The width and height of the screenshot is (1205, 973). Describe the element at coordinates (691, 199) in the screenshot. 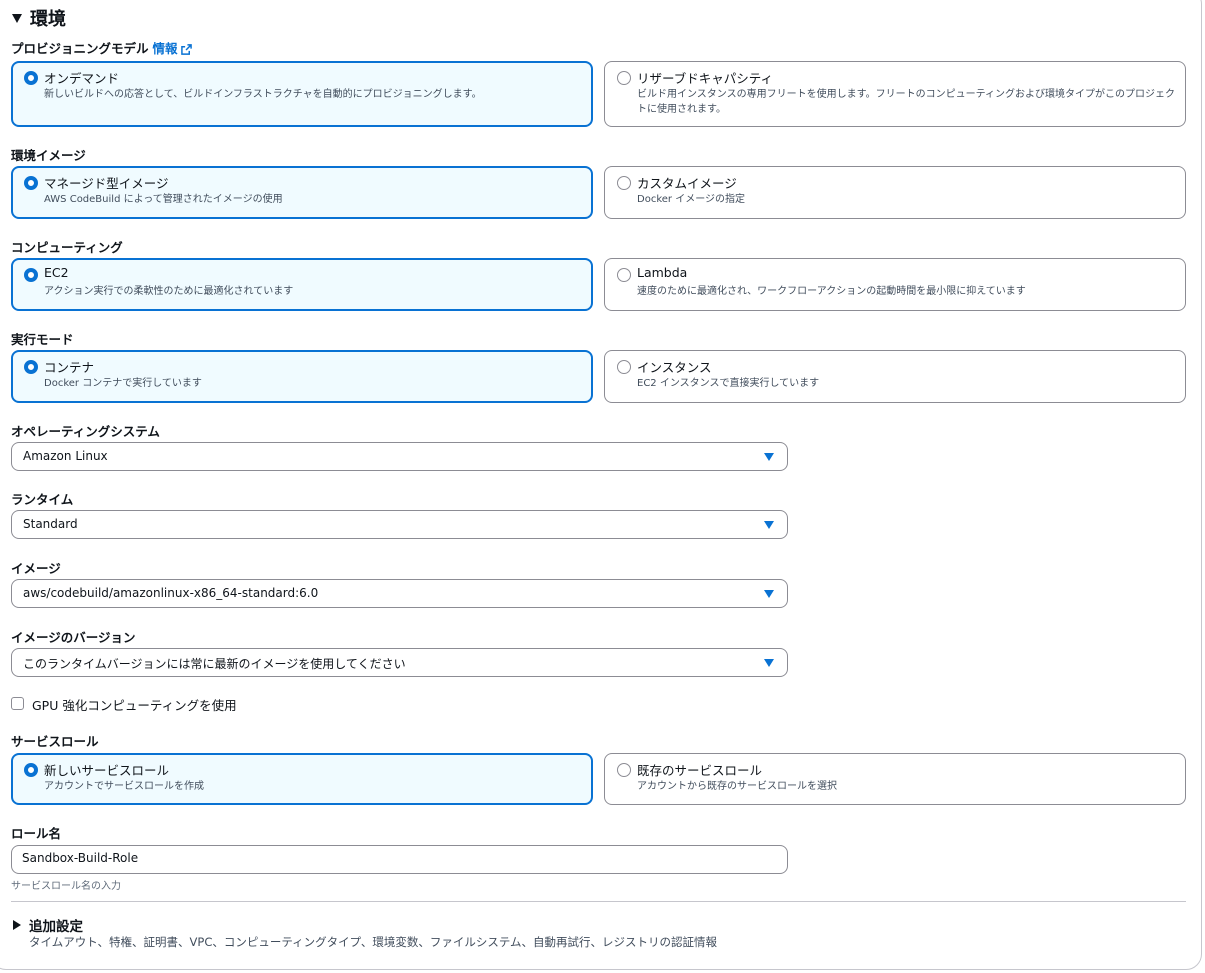

I see `option-description: Docker イメージの指定` at that location.